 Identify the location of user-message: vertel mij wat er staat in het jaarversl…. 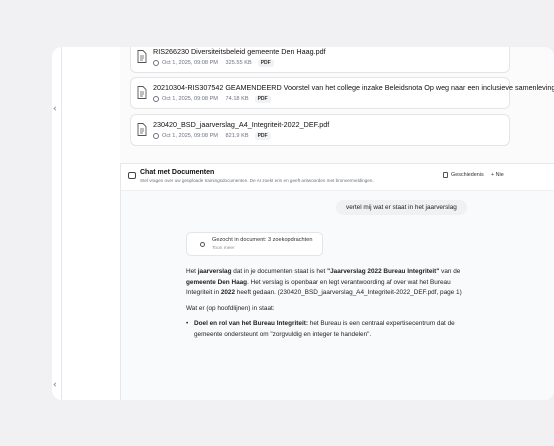
(401, 207).